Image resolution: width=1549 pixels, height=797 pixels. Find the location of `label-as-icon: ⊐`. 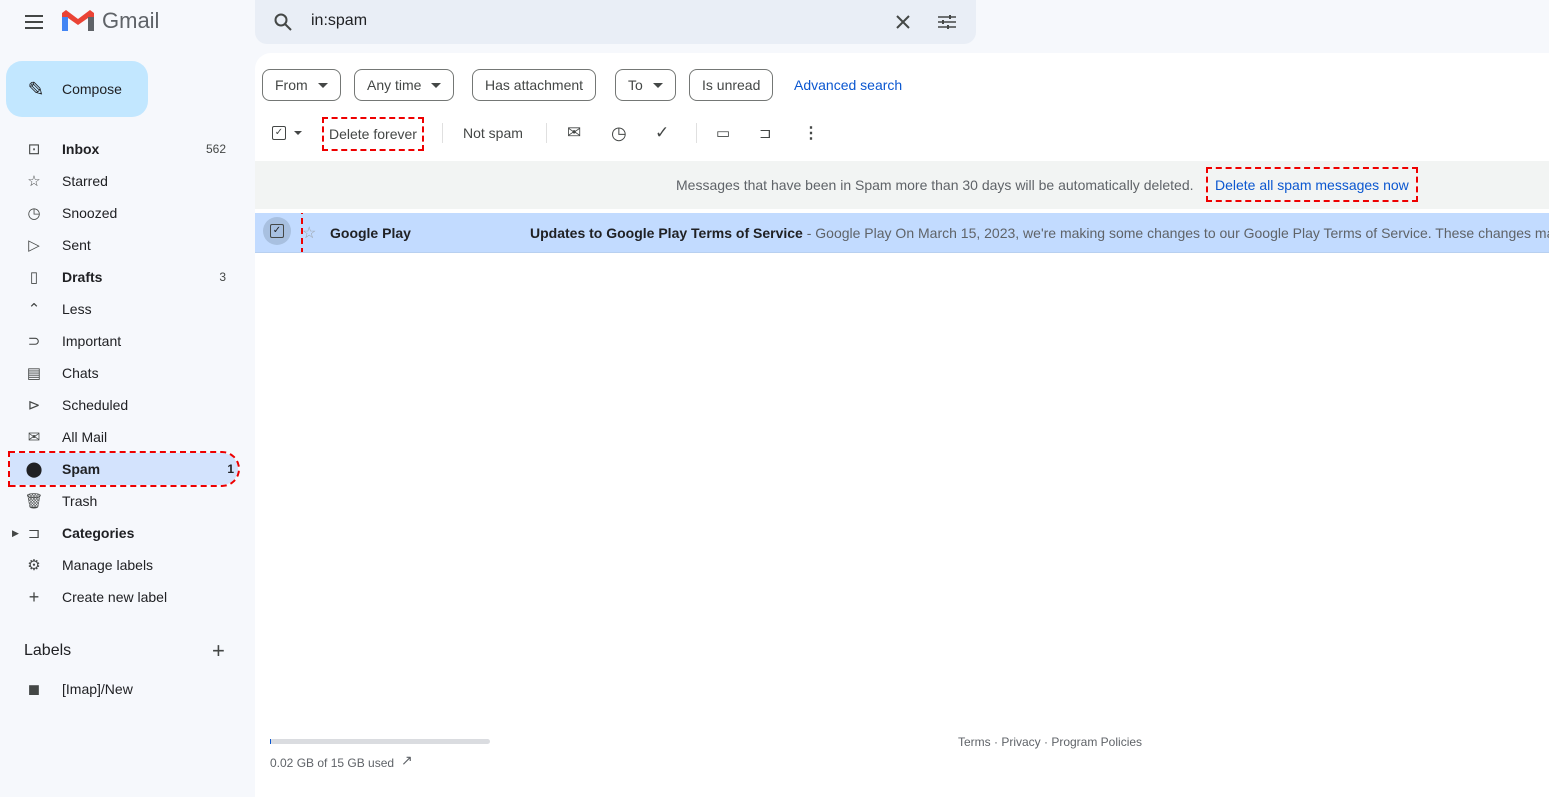

label-as-icon: ⊐ is located at coordinates (765, 133).